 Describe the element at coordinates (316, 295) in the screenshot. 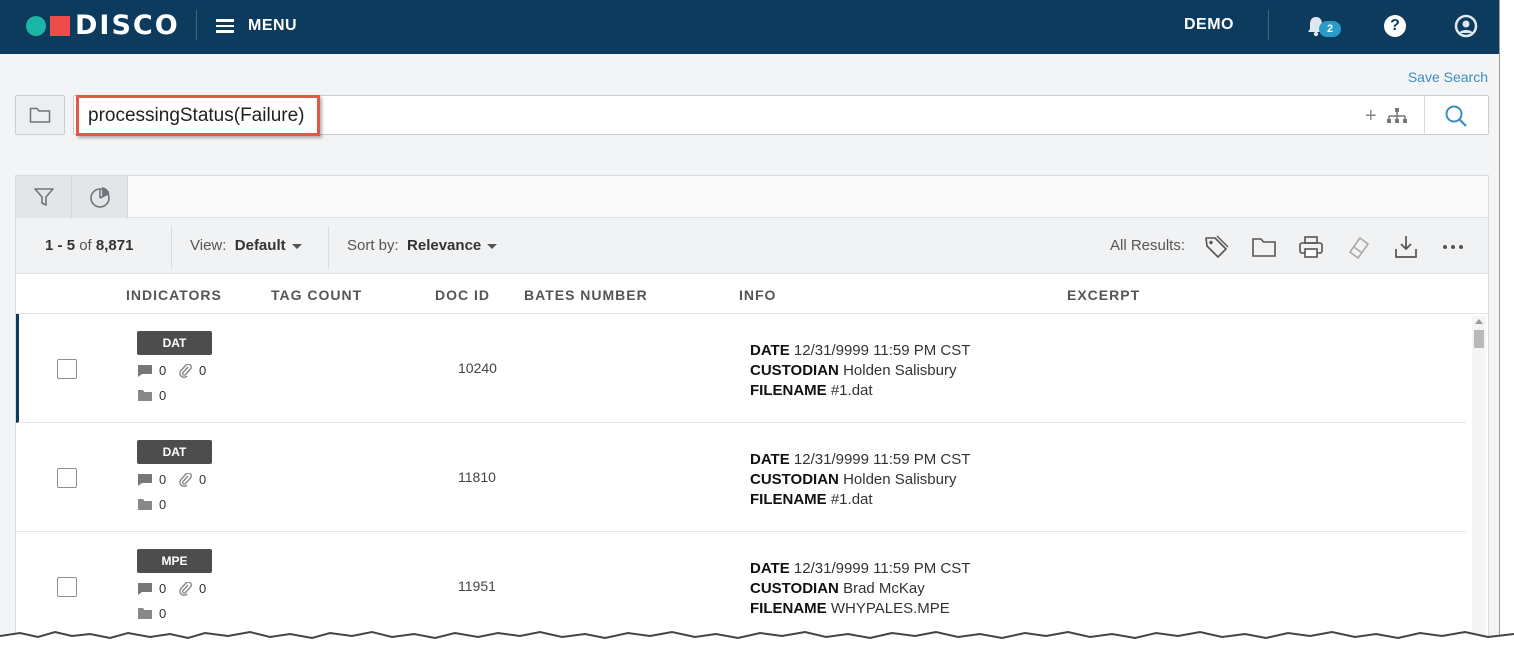

I see `column-header-tag-count: TAG COUNT` at that location.